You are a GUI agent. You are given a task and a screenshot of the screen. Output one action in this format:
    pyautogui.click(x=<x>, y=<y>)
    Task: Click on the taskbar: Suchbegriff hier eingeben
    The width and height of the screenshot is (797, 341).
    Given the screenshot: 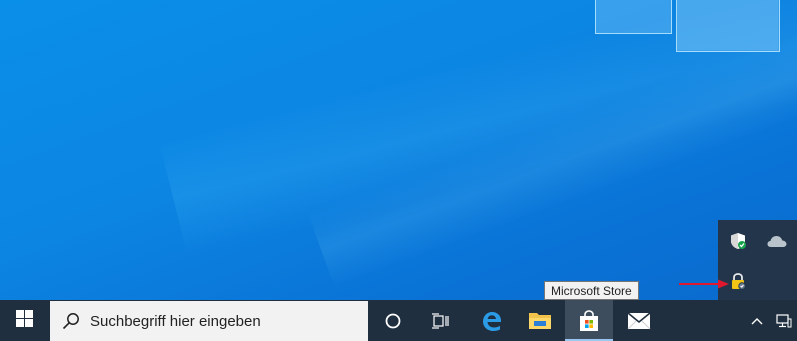 What is the action you would take?
    pyautogui.click(x=398, y=320)
    